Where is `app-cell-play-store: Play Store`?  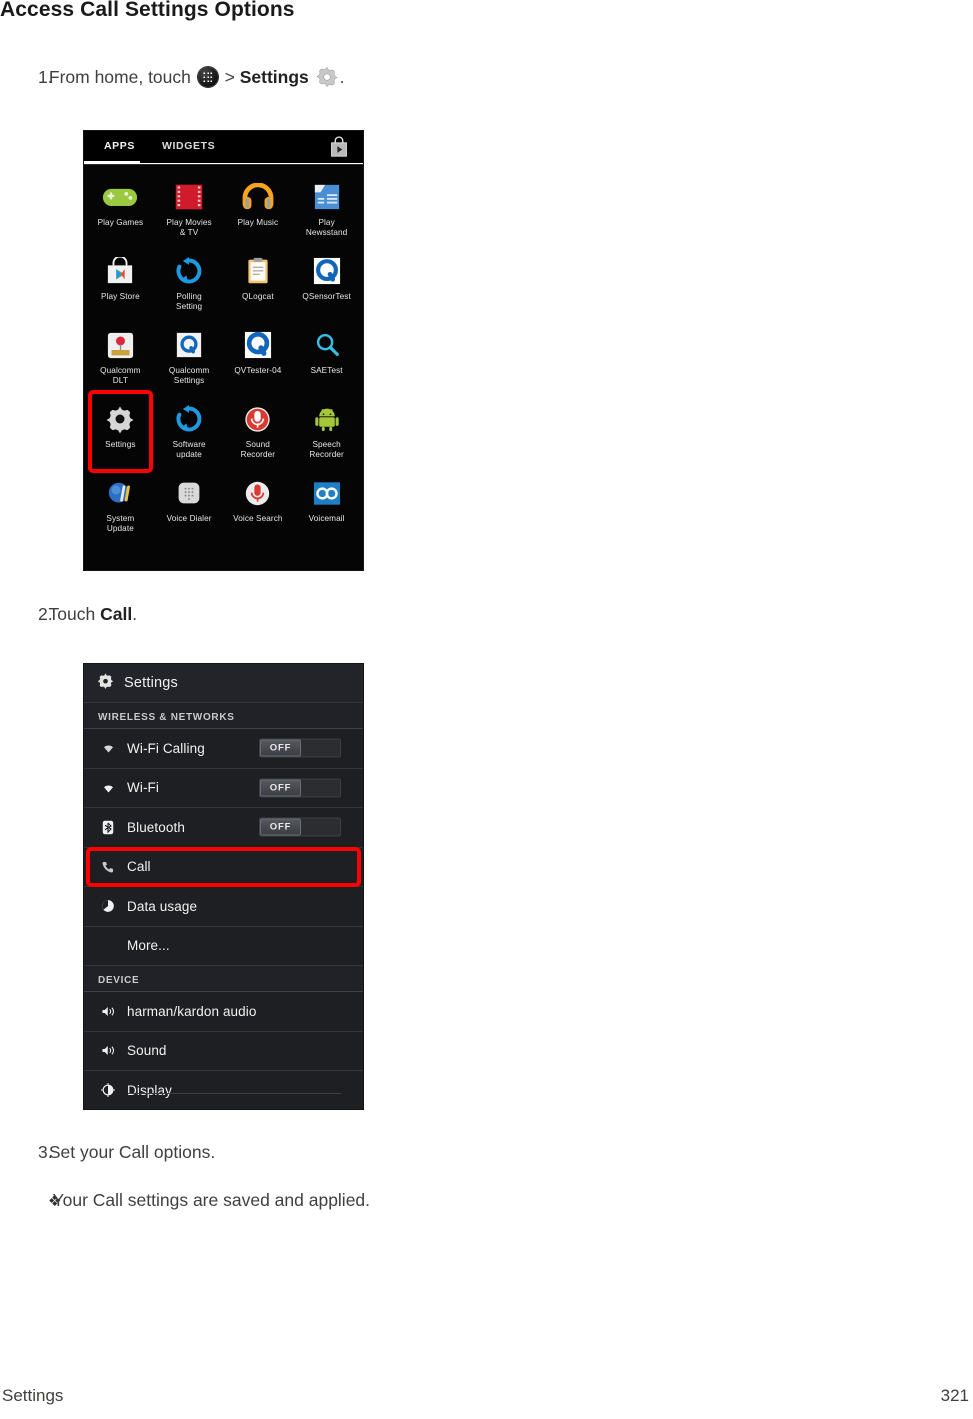
app-cell-play-store: Play Store is located at coordinates (120, 284).